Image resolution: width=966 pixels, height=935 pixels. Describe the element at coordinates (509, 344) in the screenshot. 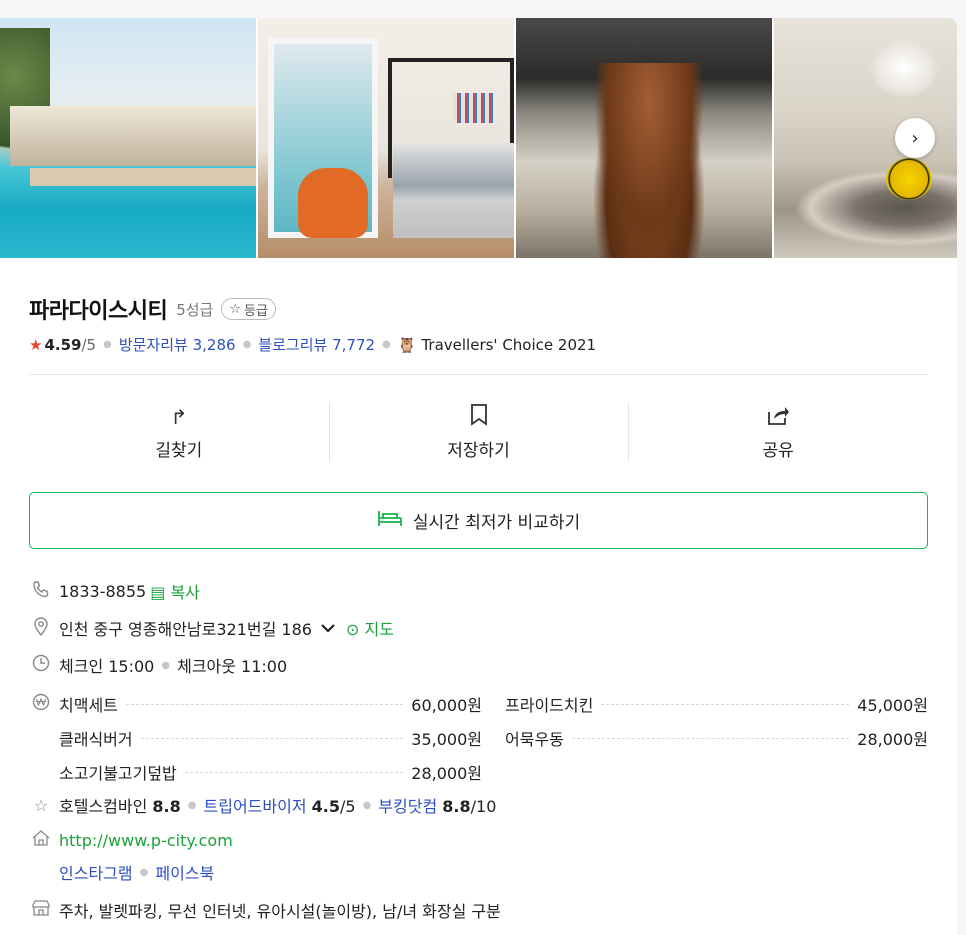

I see `award-text: Travellers' Choice 2021` at that location.